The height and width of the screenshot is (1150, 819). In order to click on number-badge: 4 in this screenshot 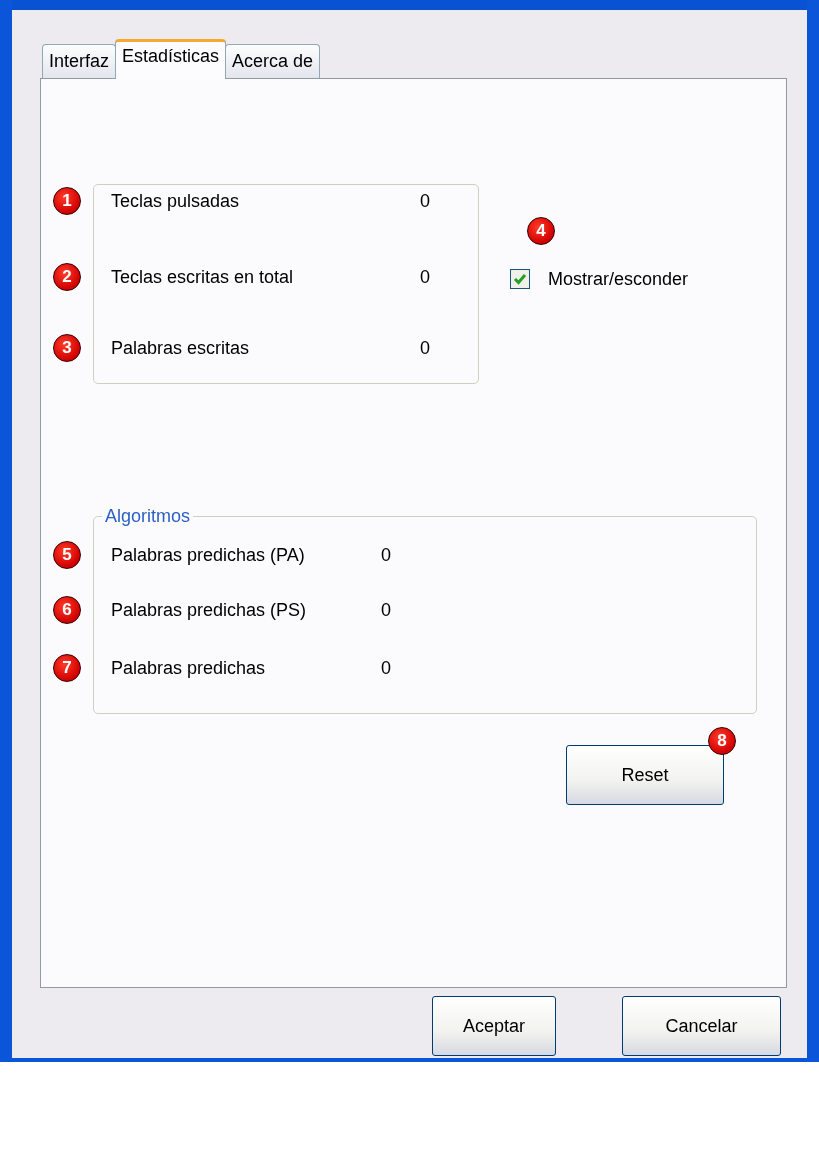, I will do `click(541, 231)`.